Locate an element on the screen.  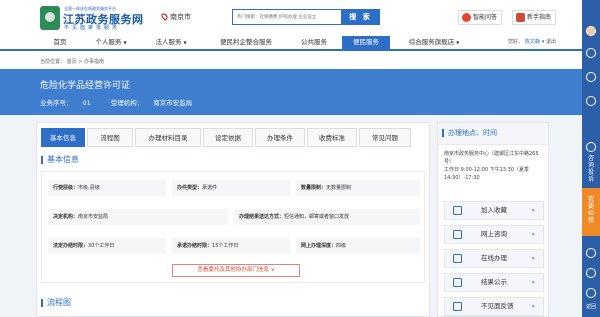
section-title-basic-info: 基本信息 is located at coordinates (60, 160).